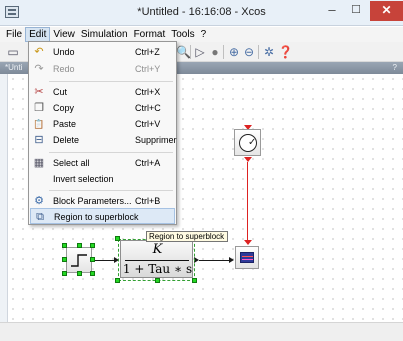 This screenshot has width=403, height=341. I want to click on menu-item-label: Cut, so click(60, 92).